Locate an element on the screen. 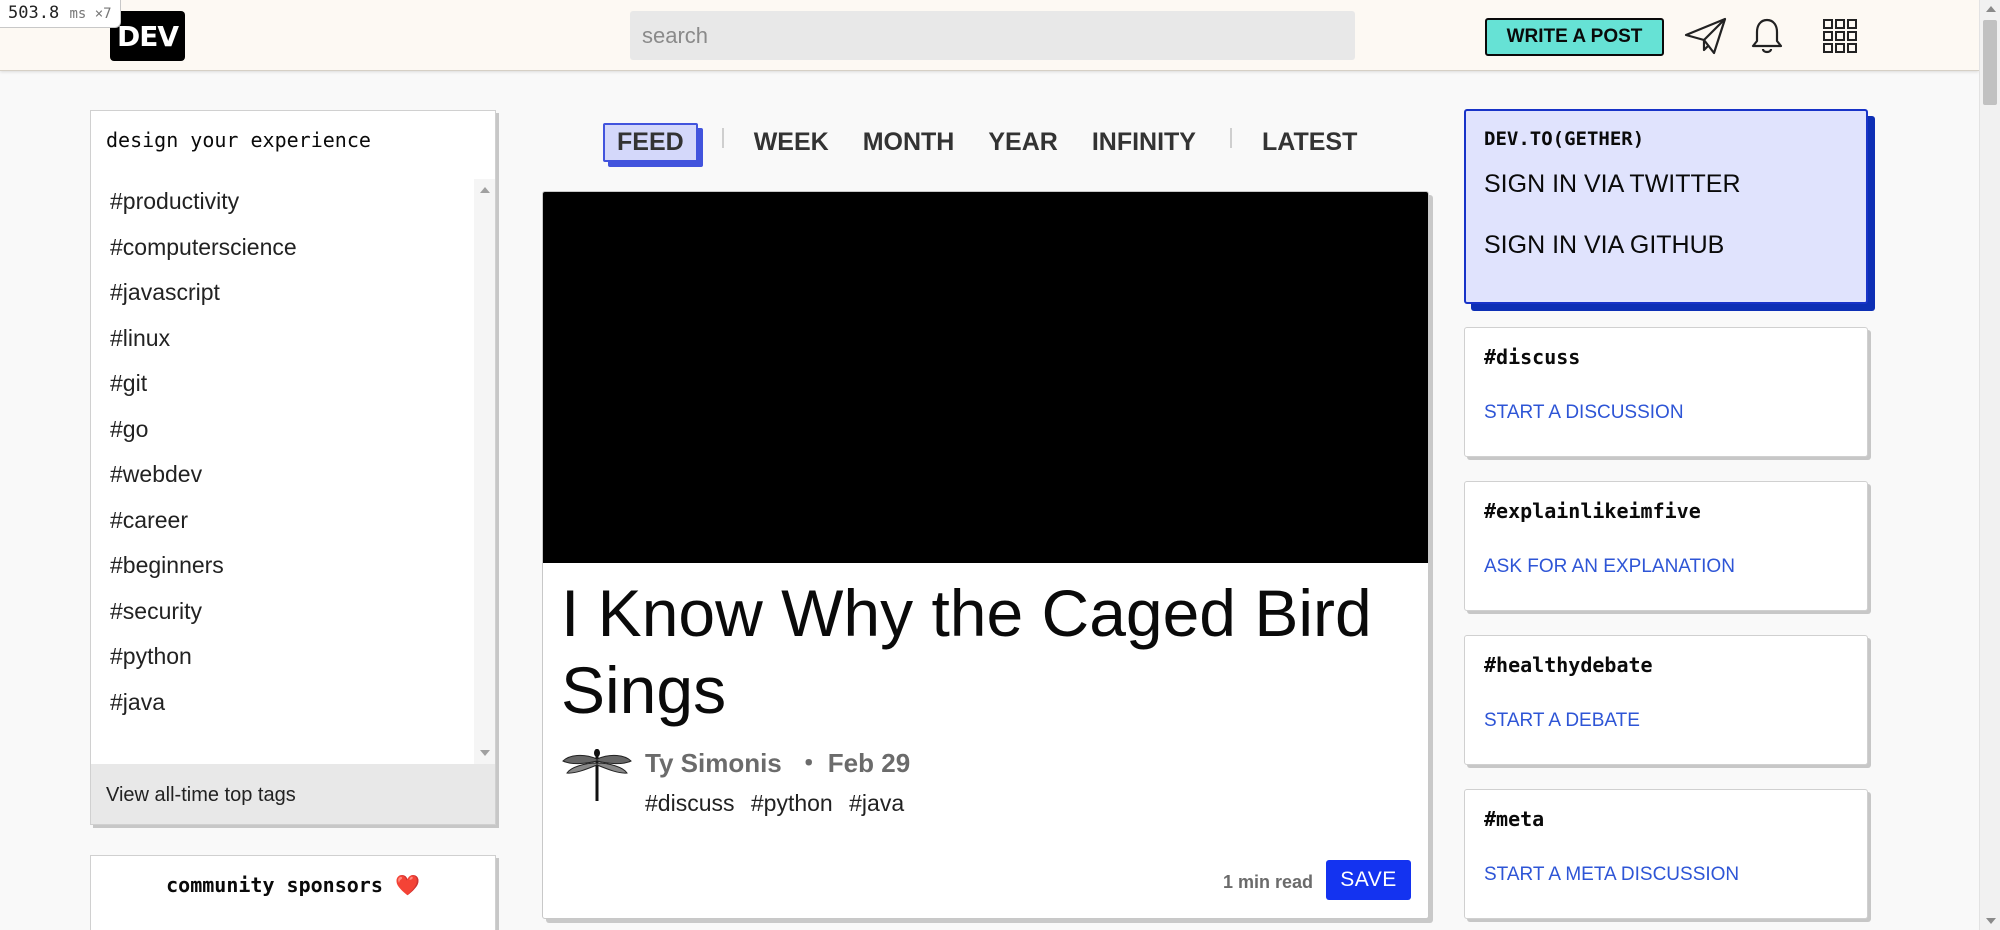 This screenshot has height=930, width=2000. article-title: I Know Why the Caged Bird Sings is located at coordinates (985, 646).